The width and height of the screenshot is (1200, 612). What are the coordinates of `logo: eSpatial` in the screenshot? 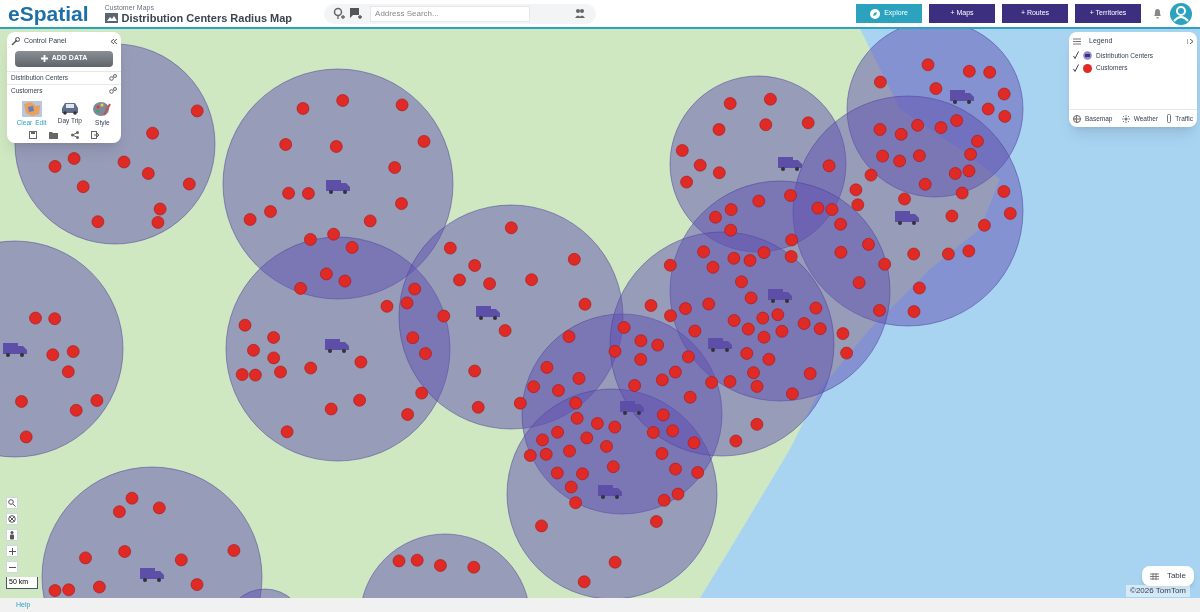 It's located at (48, 13).